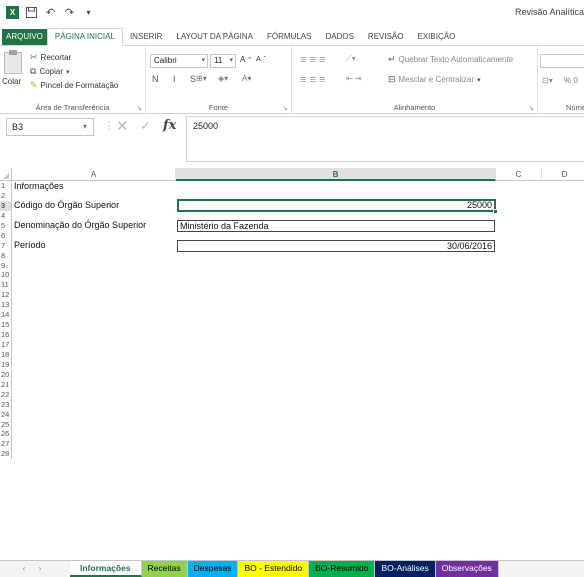 The height and width of the screenshot is (577, 584). I want to click on font-size-select: 11 ▾, so click(223, 61).